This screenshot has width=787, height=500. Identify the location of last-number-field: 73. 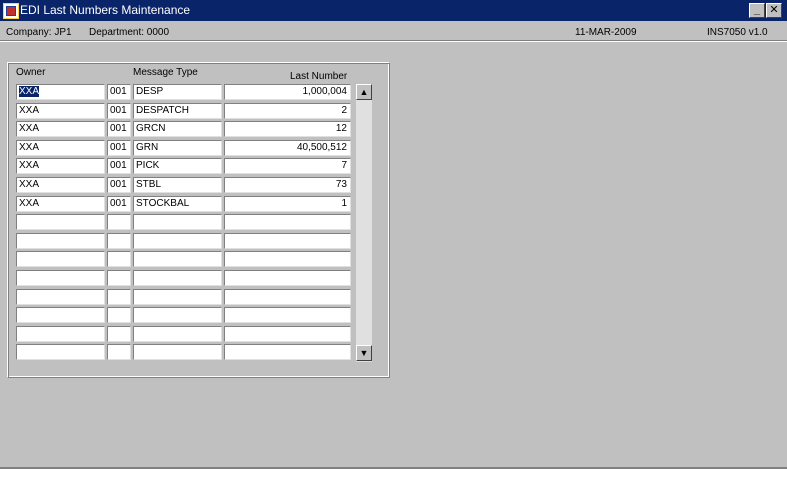
(287, 185).